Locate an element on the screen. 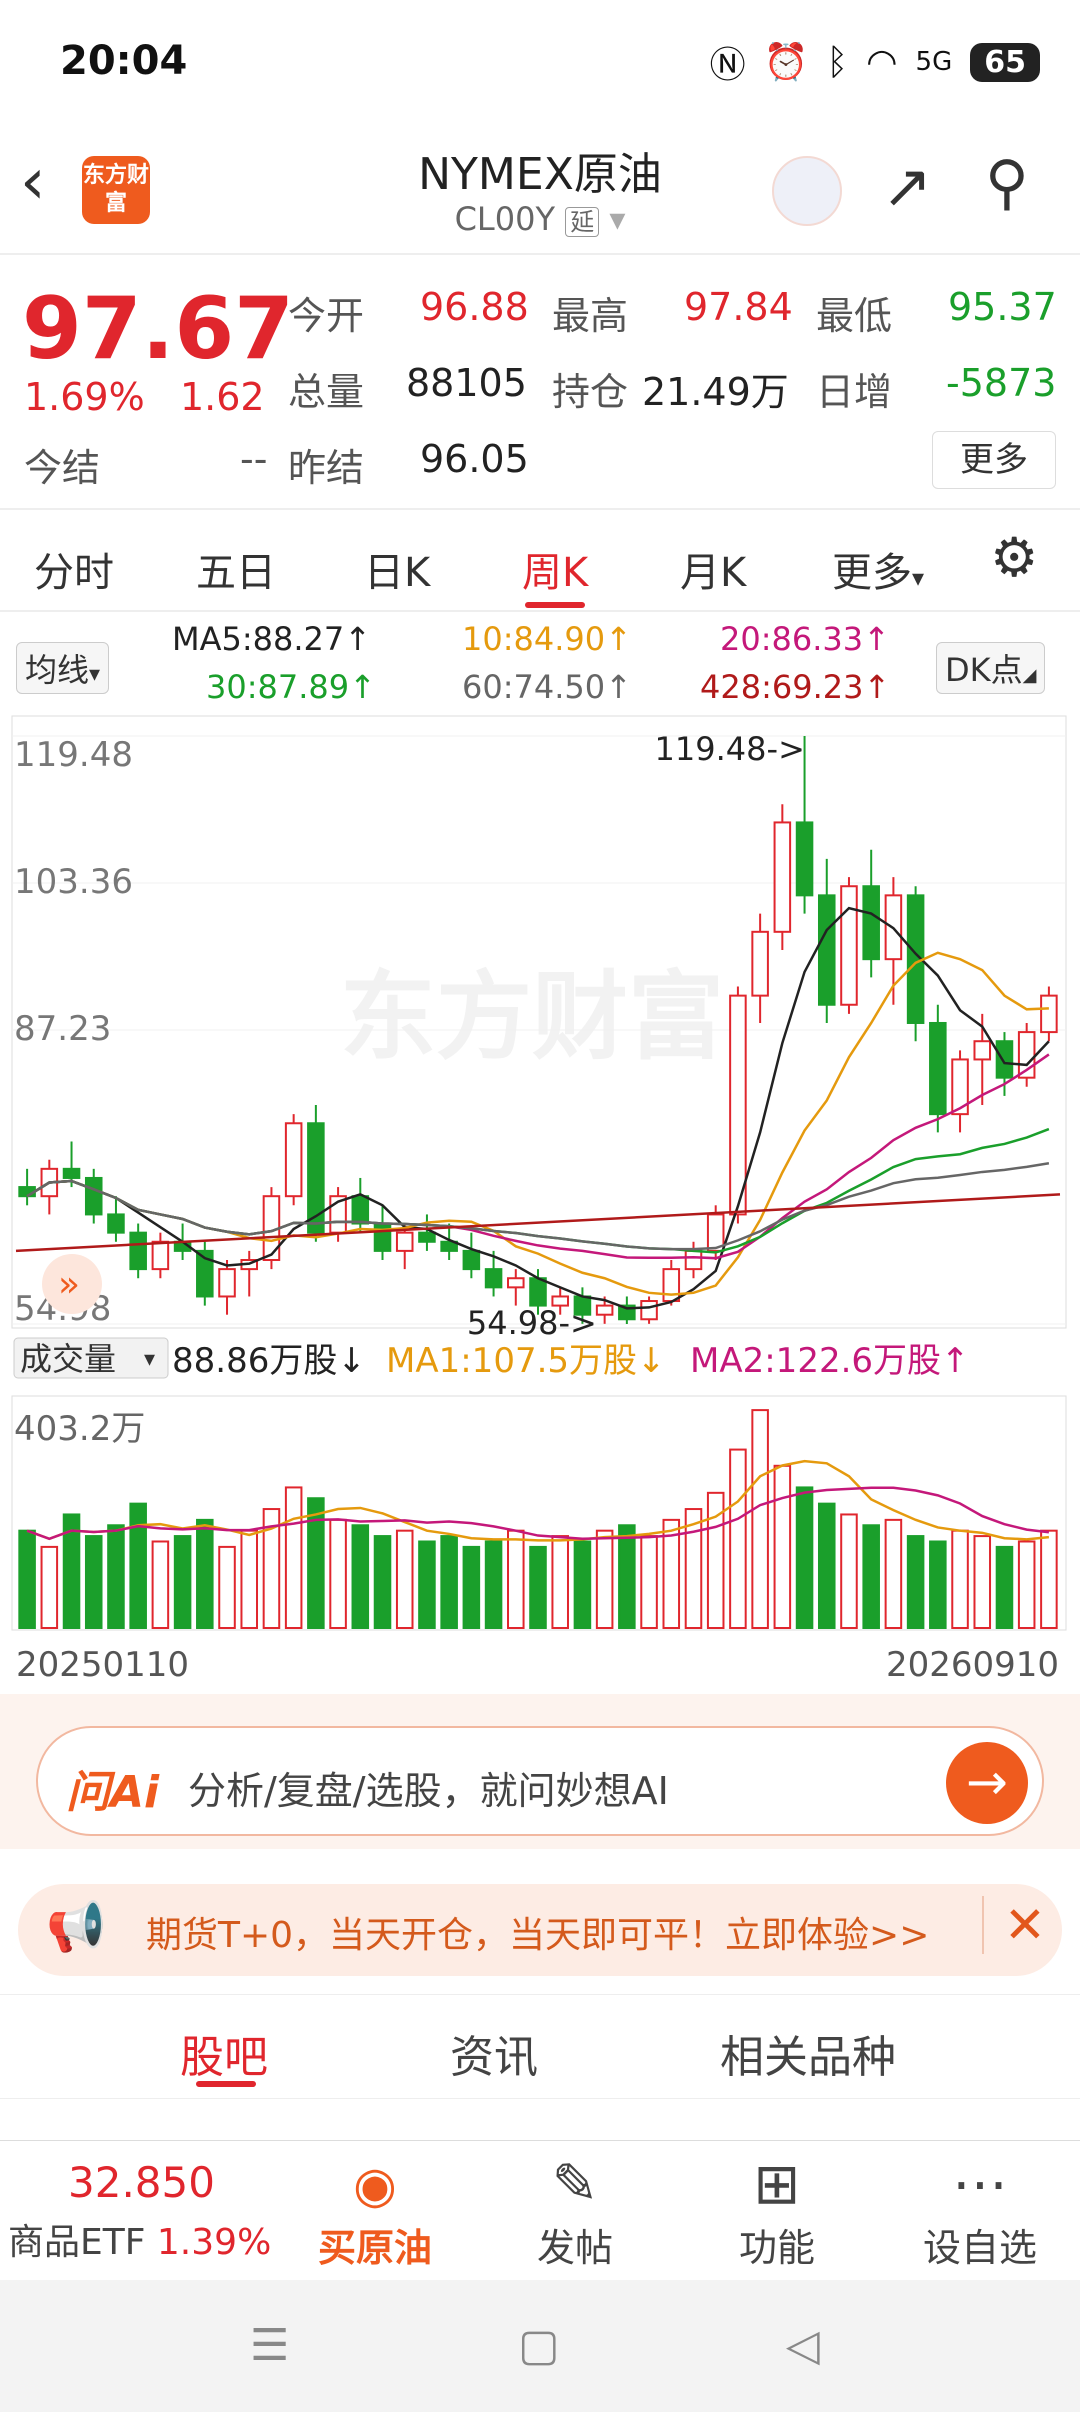 This screenshot has height=2412, width=1080. bluetooth-icon: ᛒ is located at coordinates (837, 62).